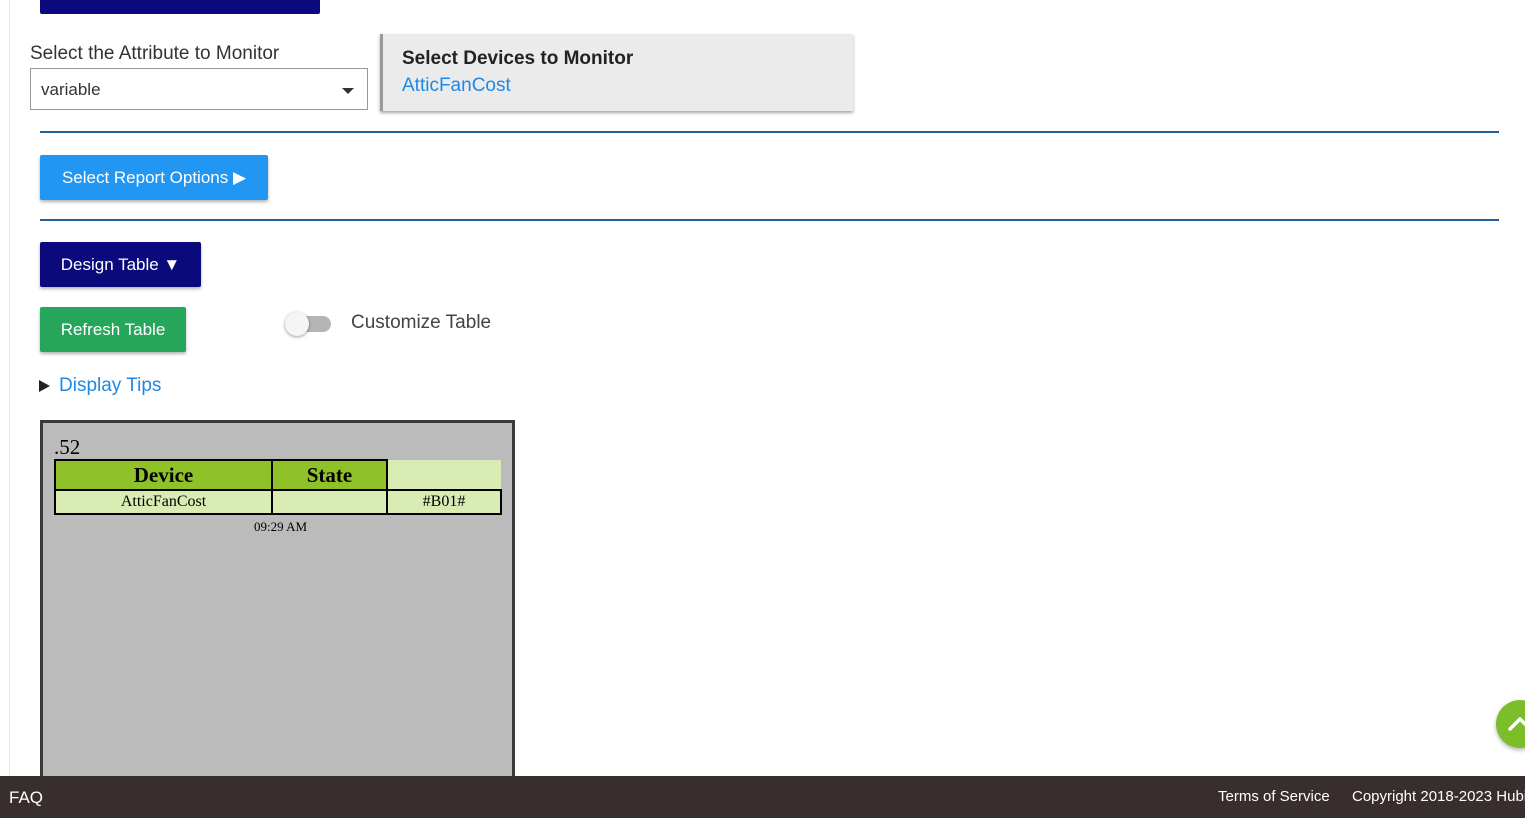 Image resolution: width=1525 pixels, height=818 pixels. What do you see at coordinates (518, 58) in the screenshot?
I see `devices-title: Select Devices to Monitor` at bounding box center [518, 58].